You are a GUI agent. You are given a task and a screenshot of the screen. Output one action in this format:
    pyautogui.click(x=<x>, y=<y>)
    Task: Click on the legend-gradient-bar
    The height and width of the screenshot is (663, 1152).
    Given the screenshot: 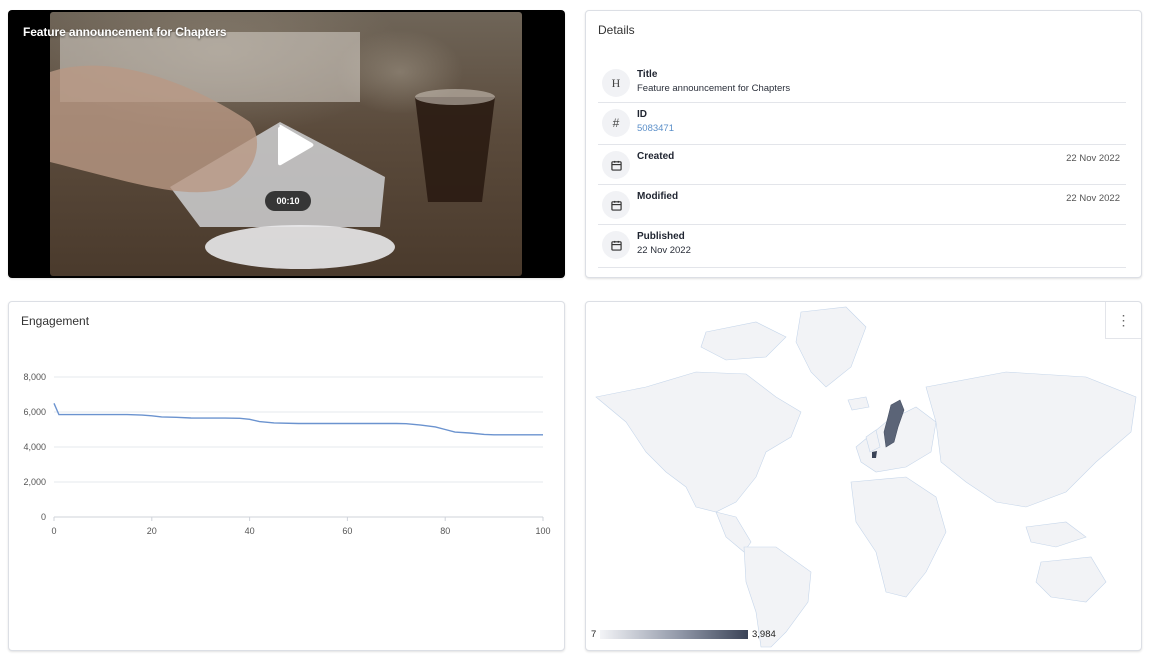 What is the action you would take?
    pyautogui.click(x=674, y=634)
    